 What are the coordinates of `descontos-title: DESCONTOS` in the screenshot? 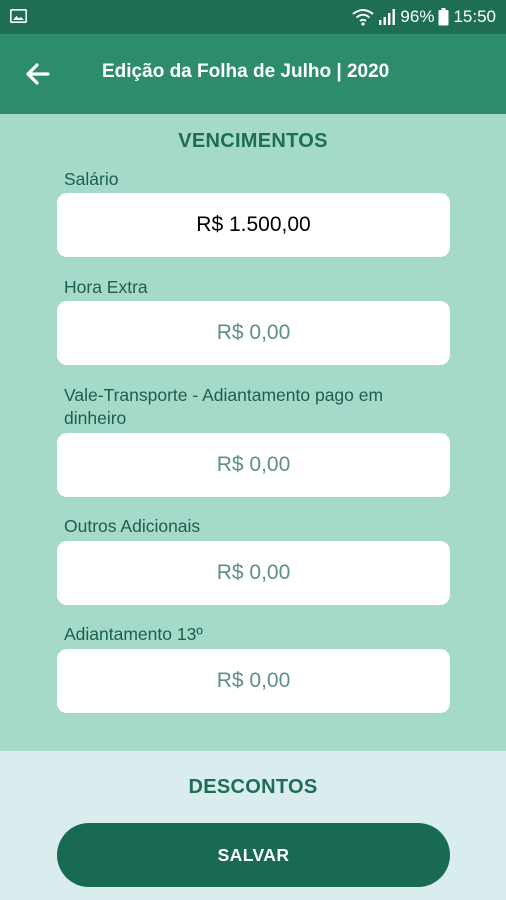 It's located at (253, 787).